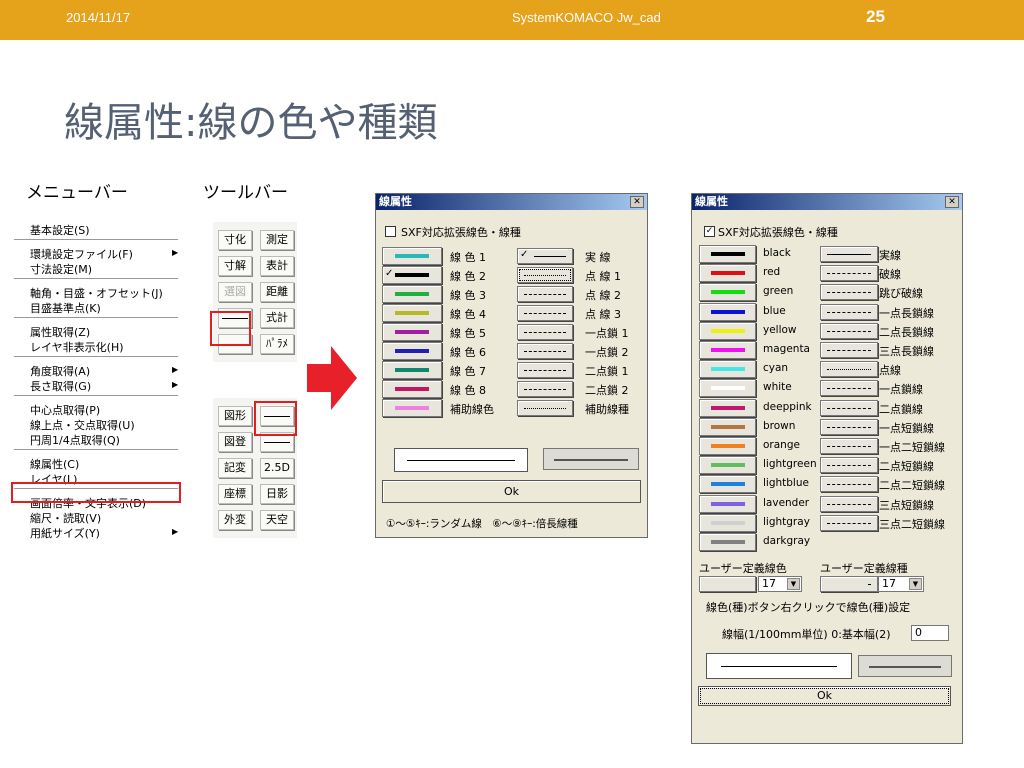  I want to click on menu-item: 基本設定(S), so click(60, 230).